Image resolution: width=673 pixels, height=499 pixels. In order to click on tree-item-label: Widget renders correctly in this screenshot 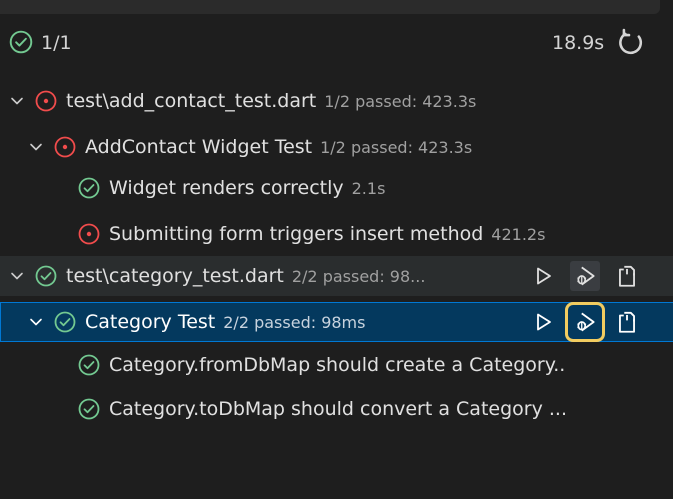, I will do `click(226, 188)`.